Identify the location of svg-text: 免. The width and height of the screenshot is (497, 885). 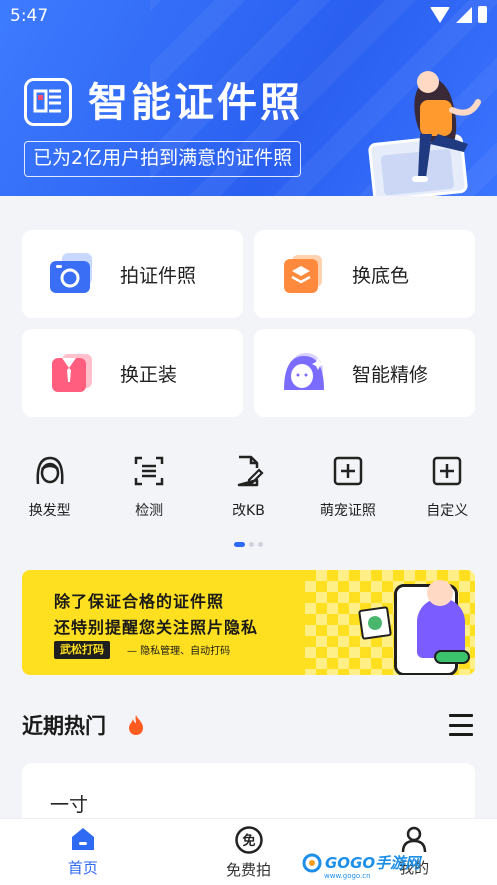
(248, 841).